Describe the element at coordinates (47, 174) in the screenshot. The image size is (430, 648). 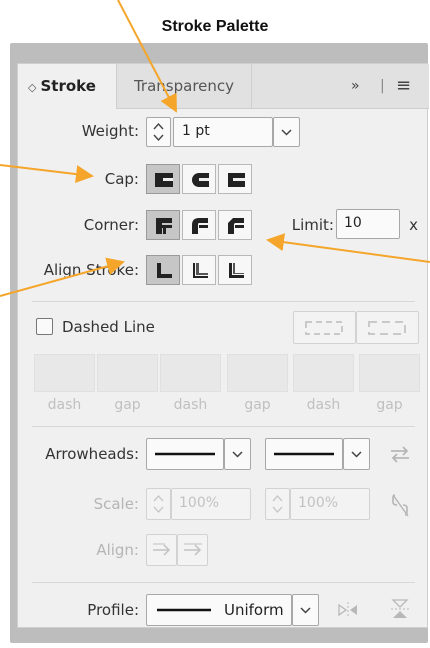
I see `arrow-to-cap` at that location.